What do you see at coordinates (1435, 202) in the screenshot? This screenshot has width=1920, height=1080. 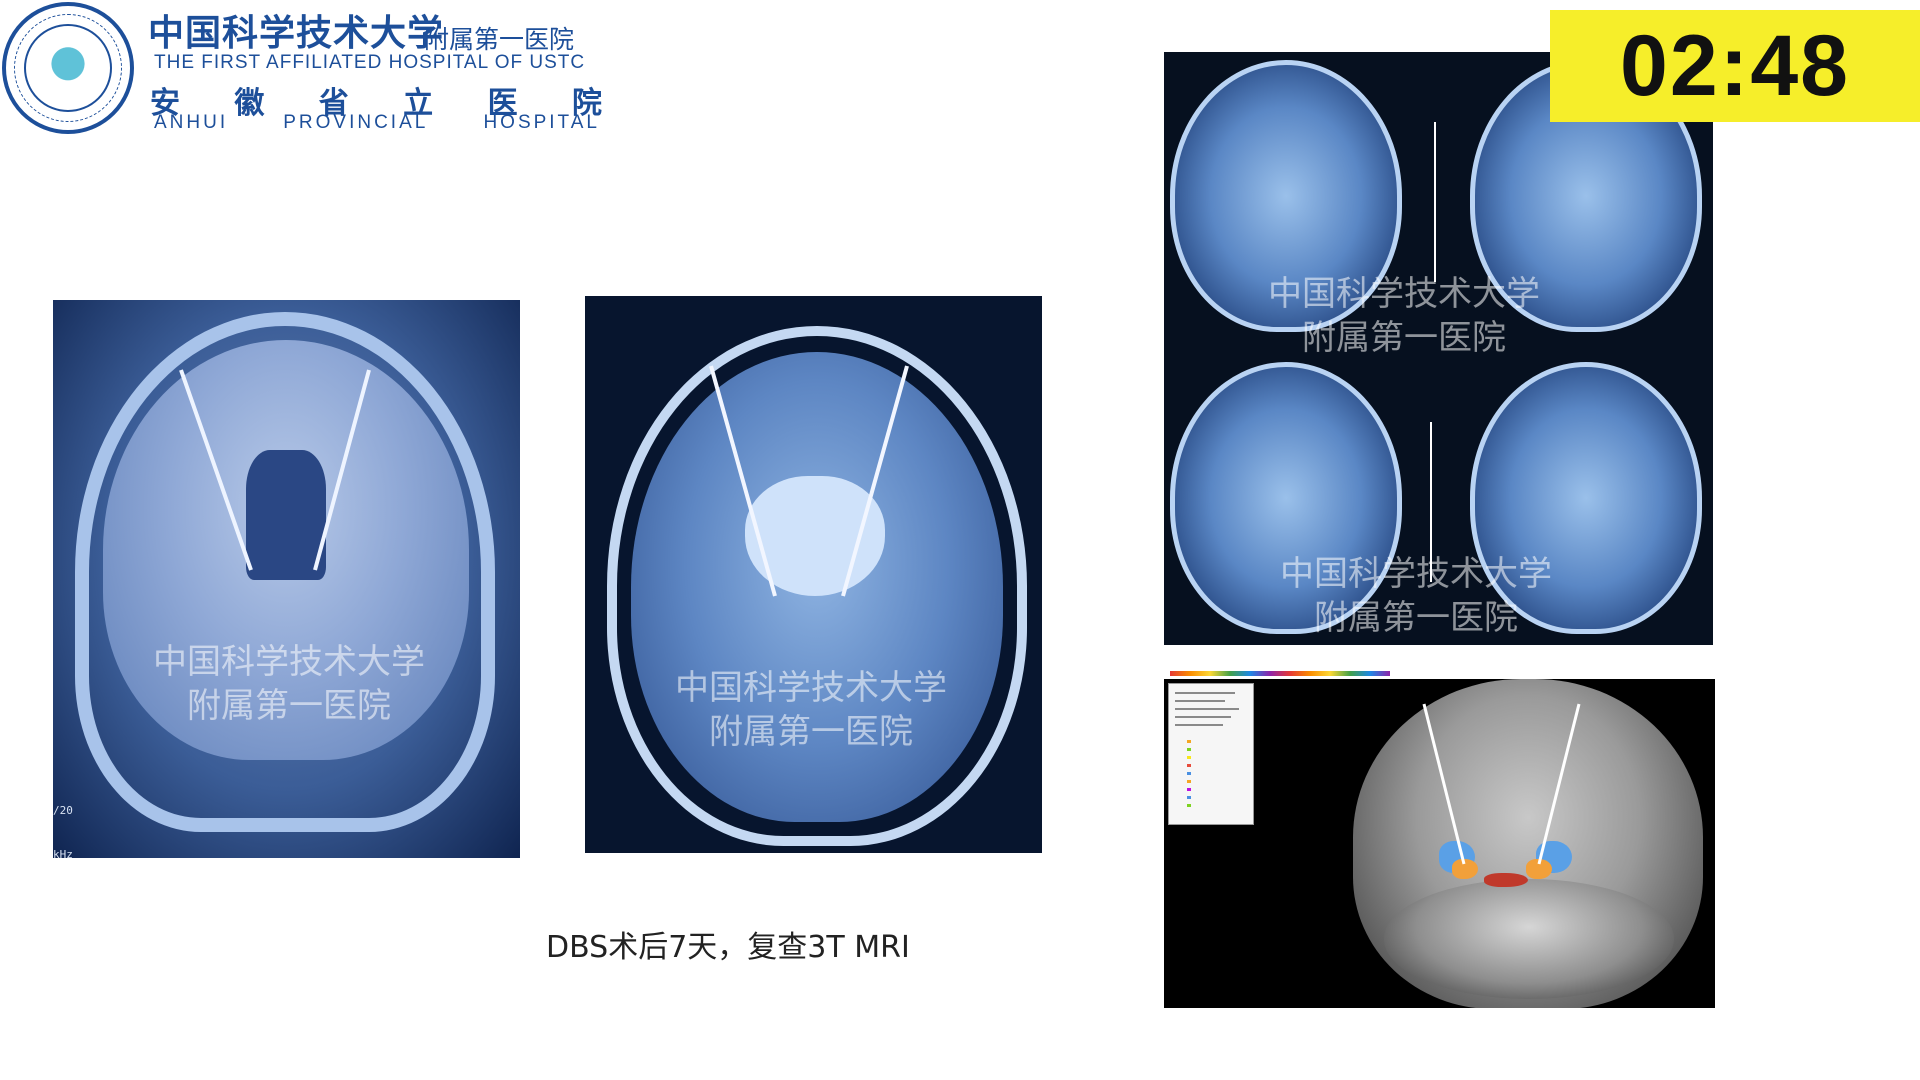 I see `film-scale-bar` at bounding box center [1435, 202].